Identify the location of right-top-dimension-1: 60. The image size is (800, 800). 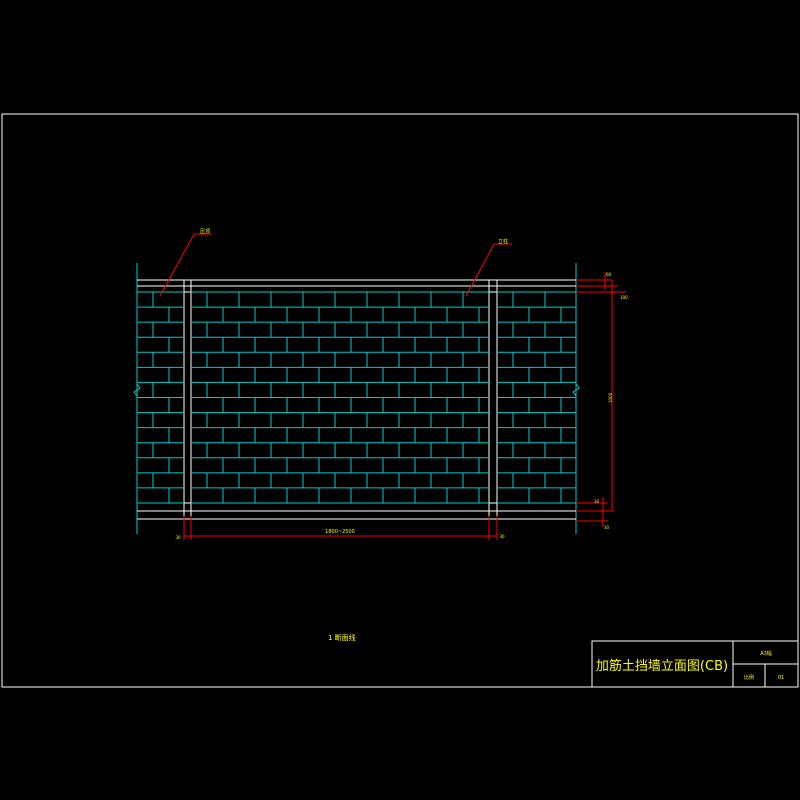
(609, 274).